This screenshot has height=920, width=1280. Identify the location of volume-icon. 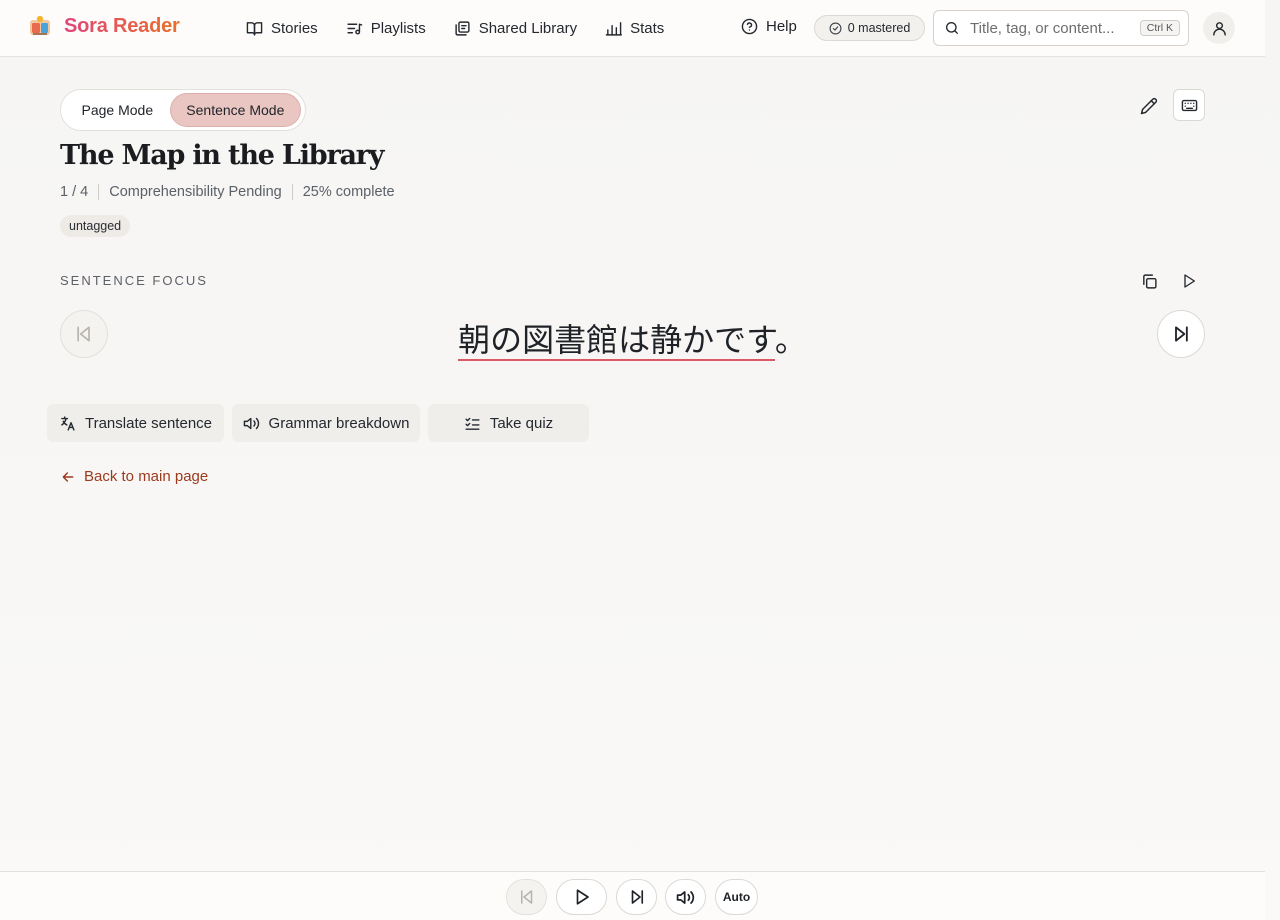
(685, 897).